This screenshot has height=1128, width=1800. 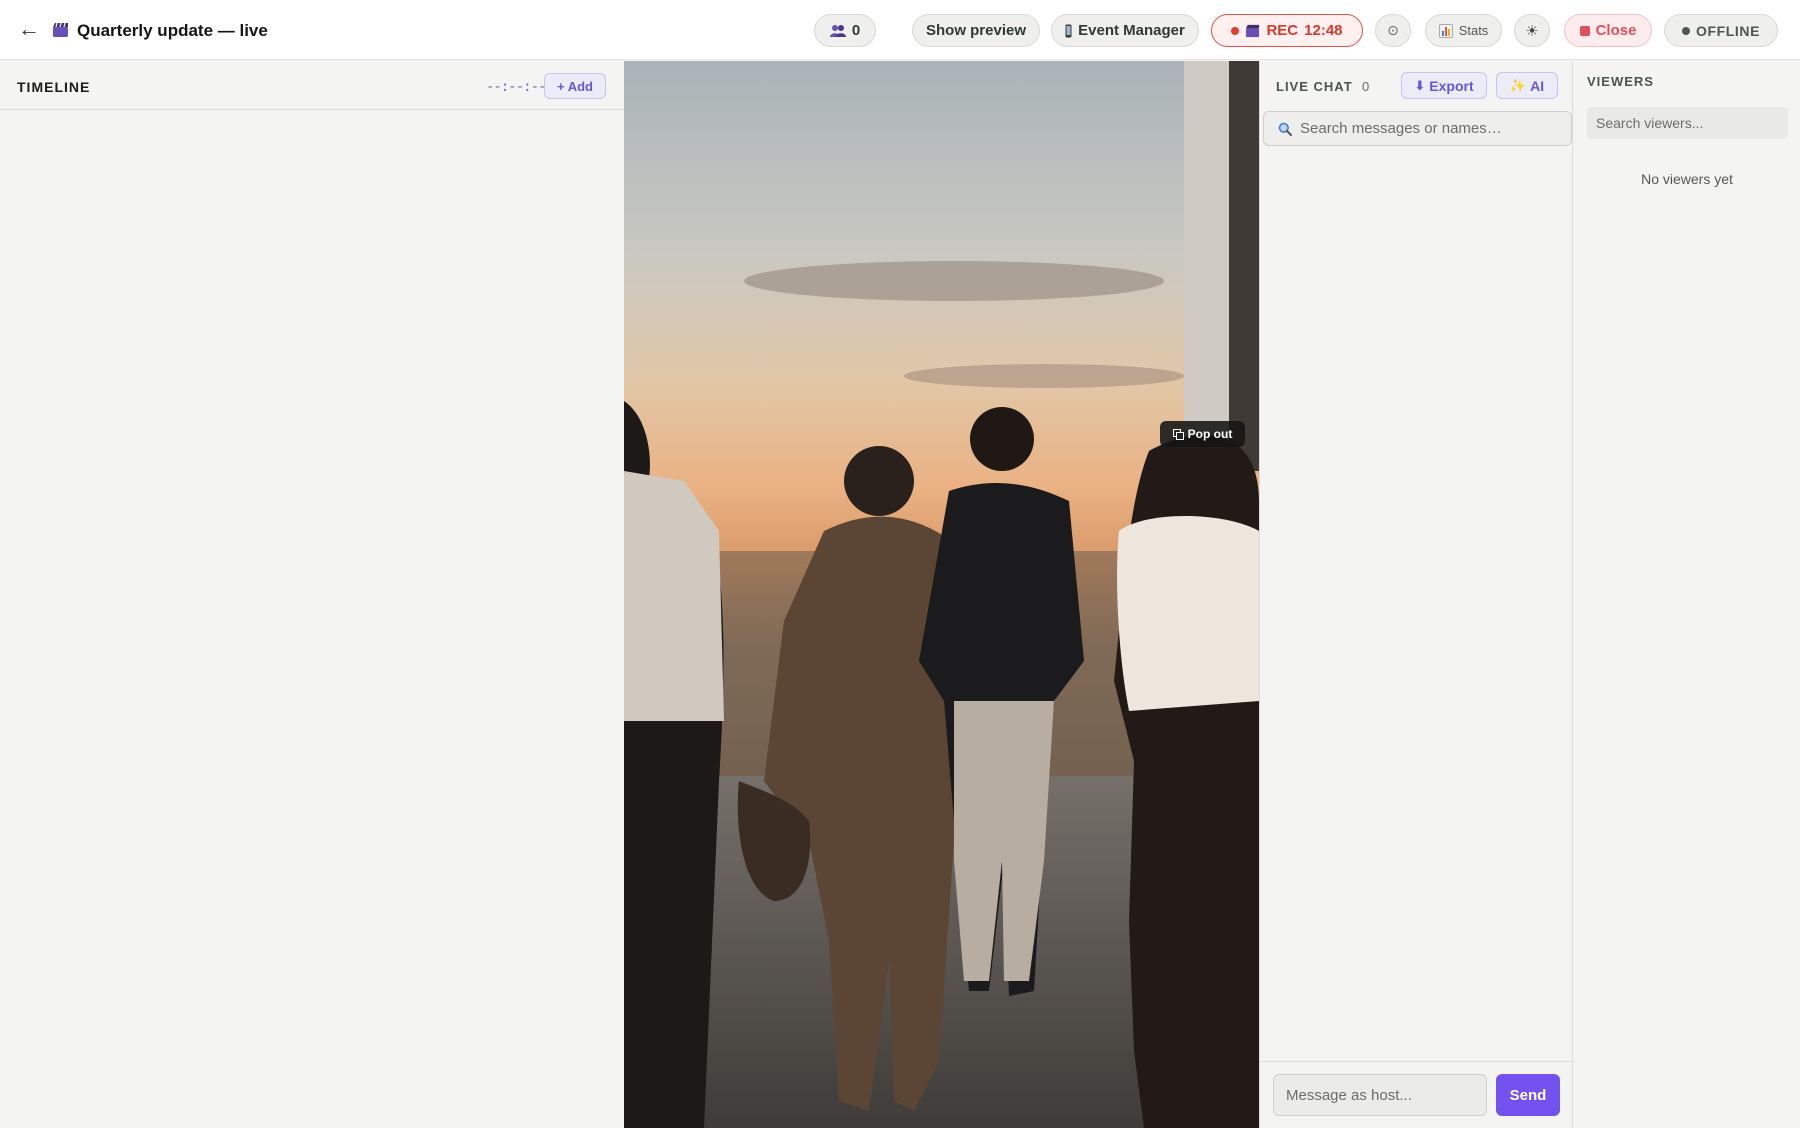 What do you see at coordinates (1282, 30) in the screenshot?
I see `recording-label: REC` at bounding box center [1282, 30].